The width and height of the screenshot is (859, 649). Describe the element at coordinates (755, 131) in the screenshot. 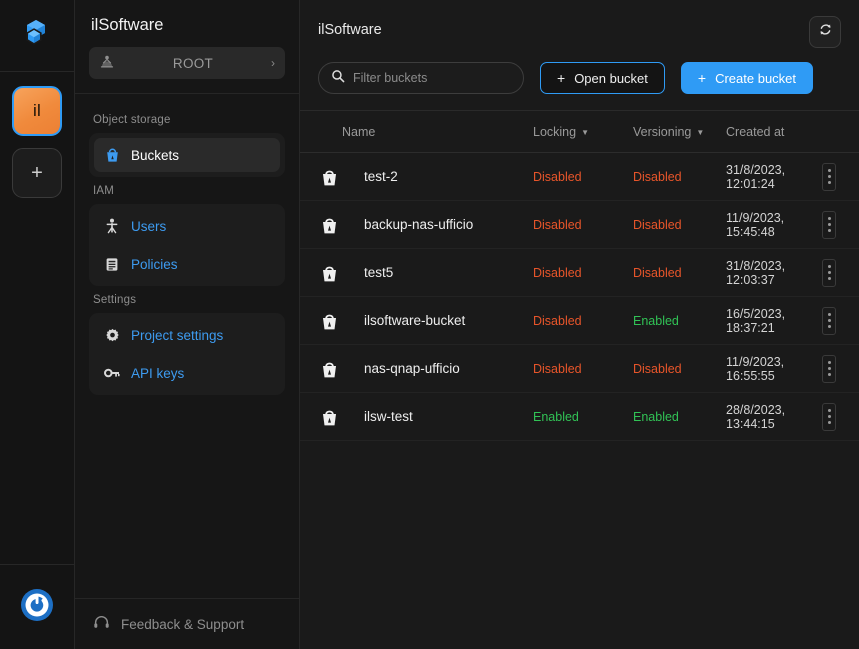

I see `column-label: Created at` at that location.